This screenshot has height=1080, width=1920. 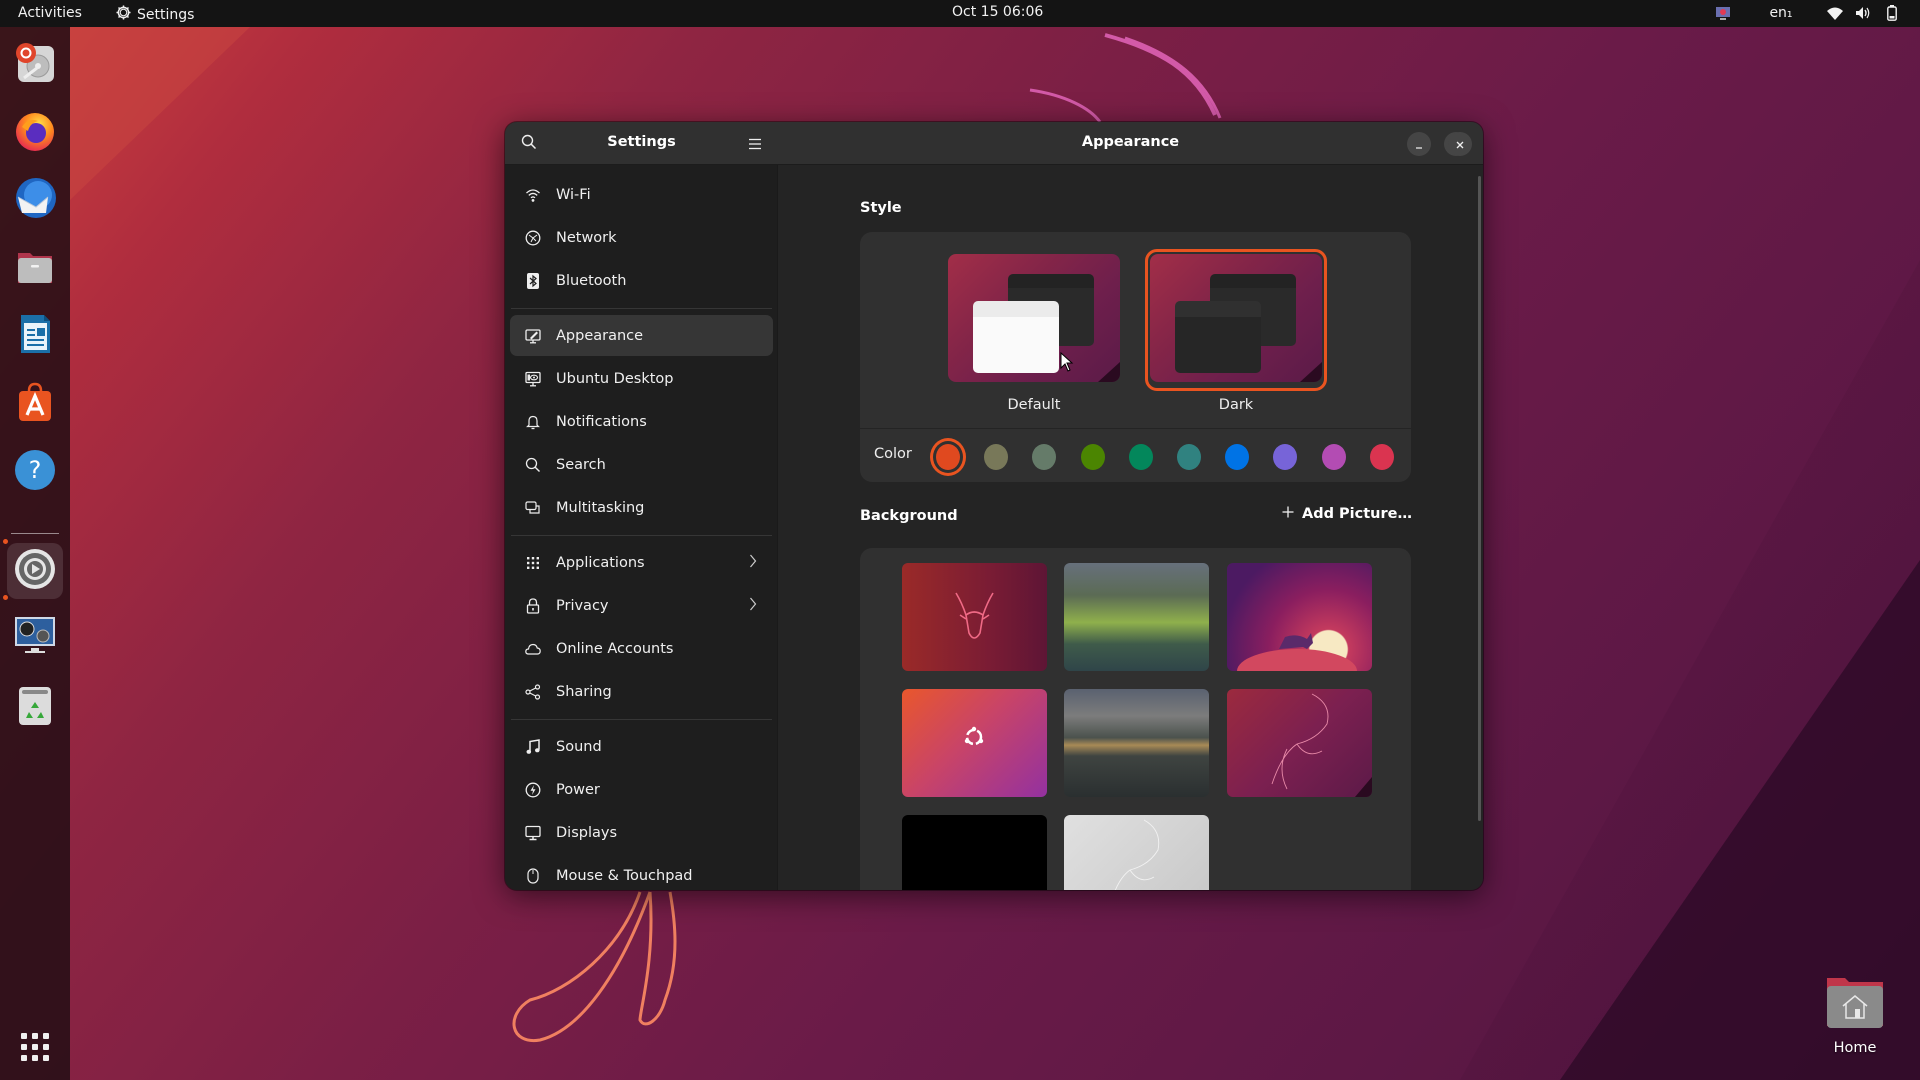 I want to click on accent-color-magenta, so click(x=1333, y=457).